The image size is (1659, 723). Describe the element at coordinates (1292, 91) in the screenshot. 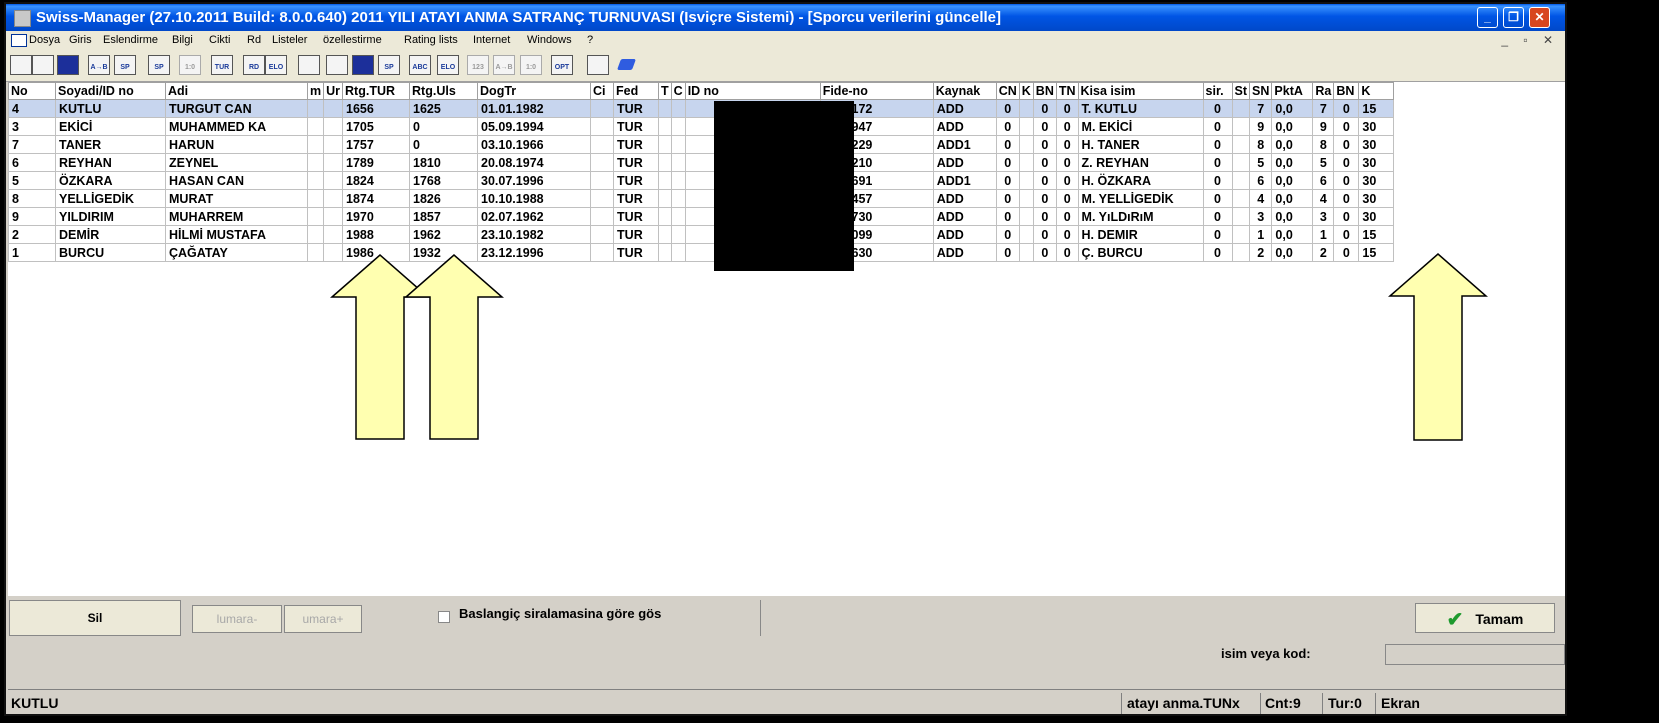

I see `column-header: PktA` at that location.